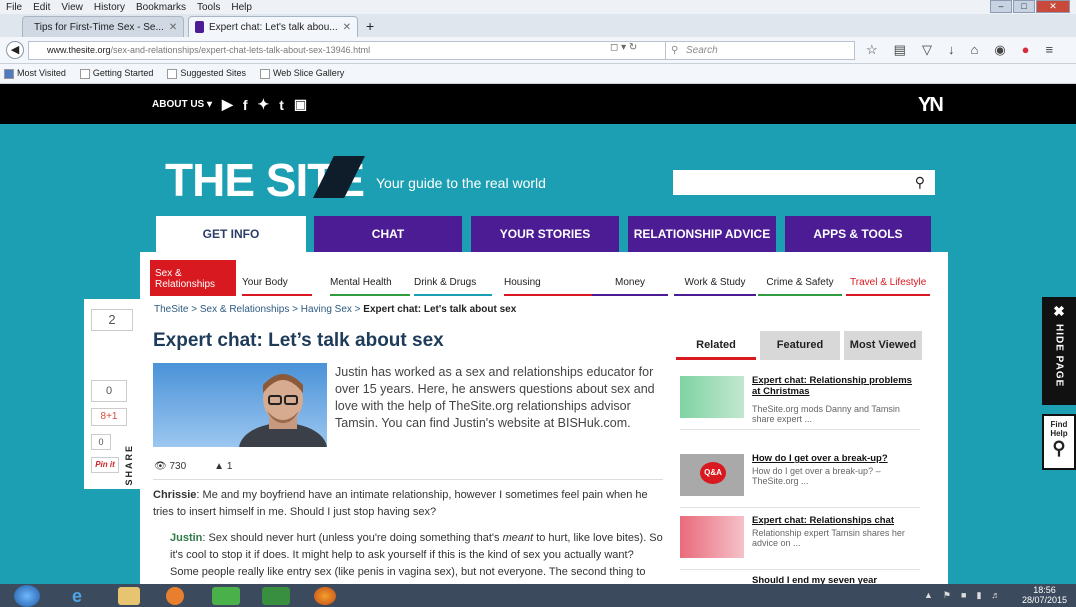  Describe the element at coordinates (548, 278) in the screenshot. I see `subtab-housing: Housing` at that location.